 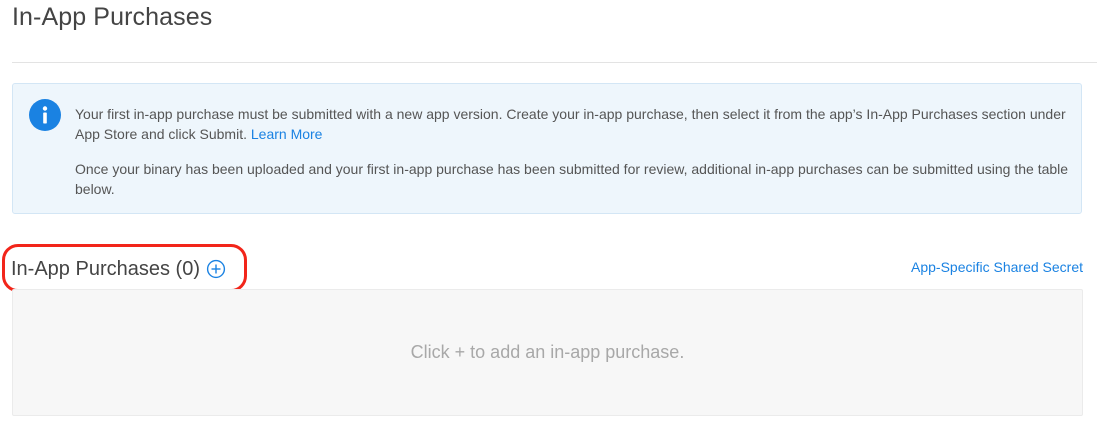 I want to click on learn-more-link: Learn More, so click(x=287, y=134).